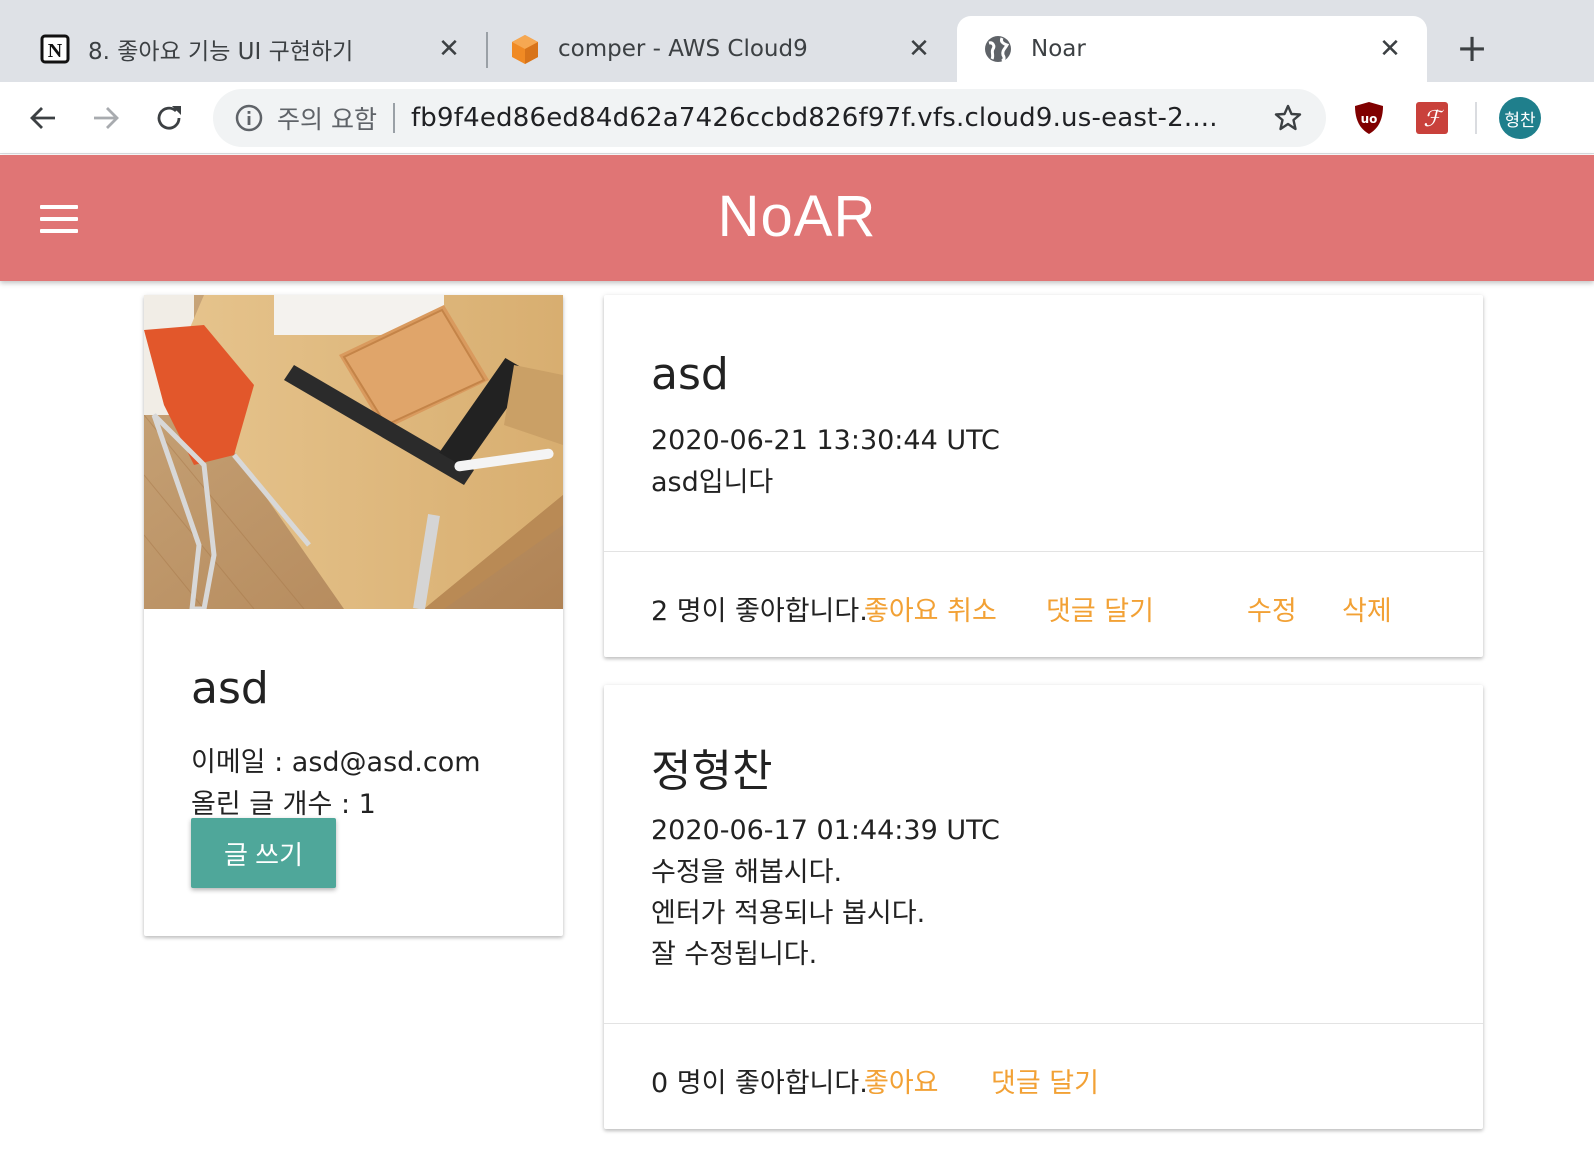 The image size is (1594, 1168). Describe the element at coordinates (825, 440) in the screenshot. I see `post-date: 2020-06-21 13:30:44 UTC` at that location.